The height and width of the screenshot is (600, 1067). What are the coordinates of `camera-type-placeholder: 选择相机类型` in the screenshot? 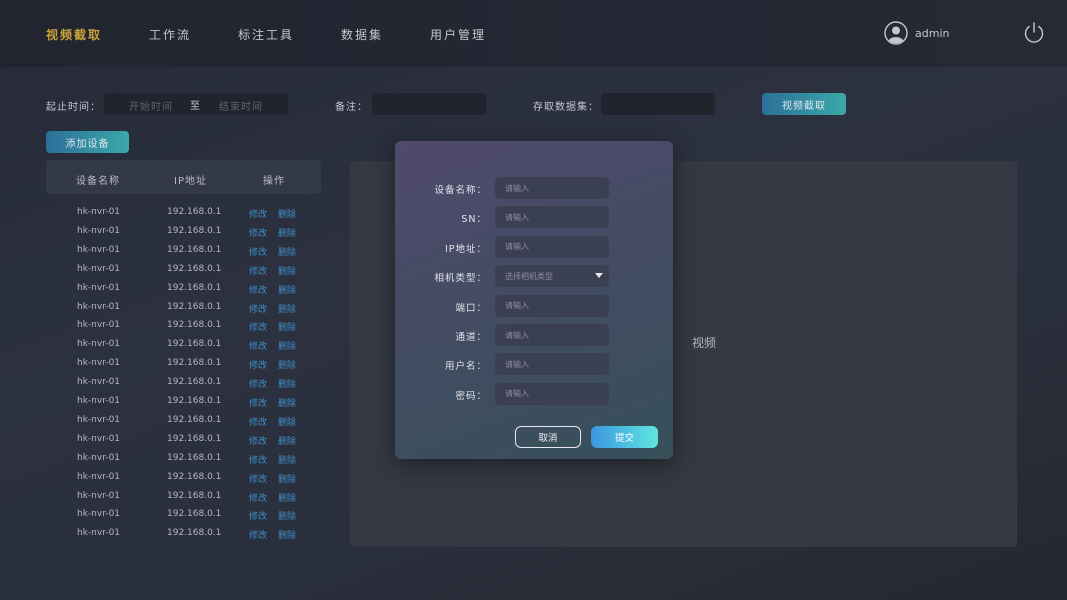 It's located at (529, 277).